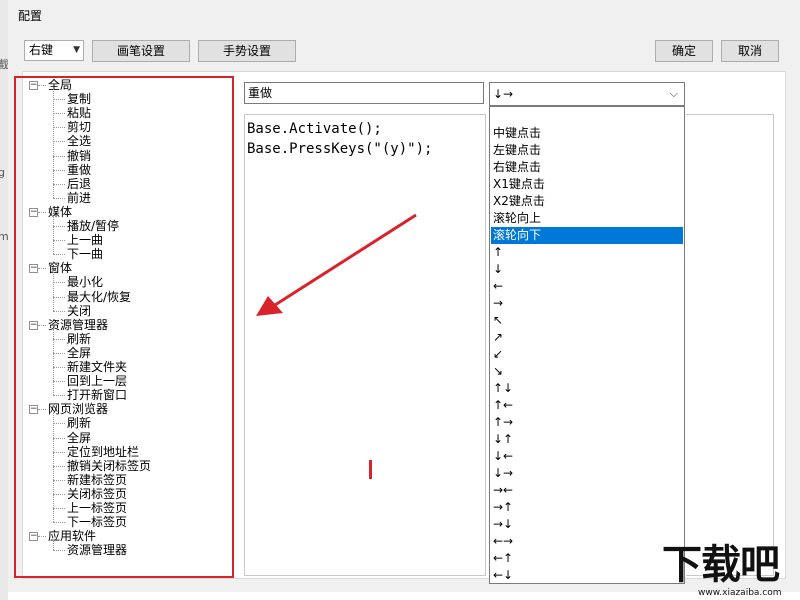  I want to click on watermark-logo: 下载吧 www.xiazaiba.com, so click(731, 570).